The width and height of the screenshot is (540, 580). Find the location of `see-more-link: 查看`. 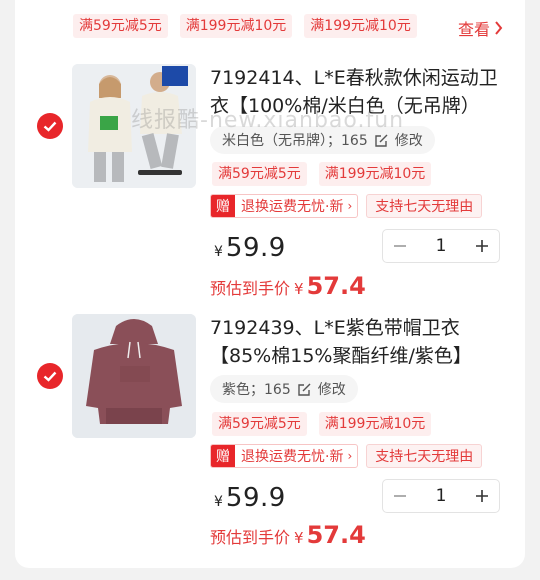

see-more-link: 查看 is located at coordinates (480, 28).